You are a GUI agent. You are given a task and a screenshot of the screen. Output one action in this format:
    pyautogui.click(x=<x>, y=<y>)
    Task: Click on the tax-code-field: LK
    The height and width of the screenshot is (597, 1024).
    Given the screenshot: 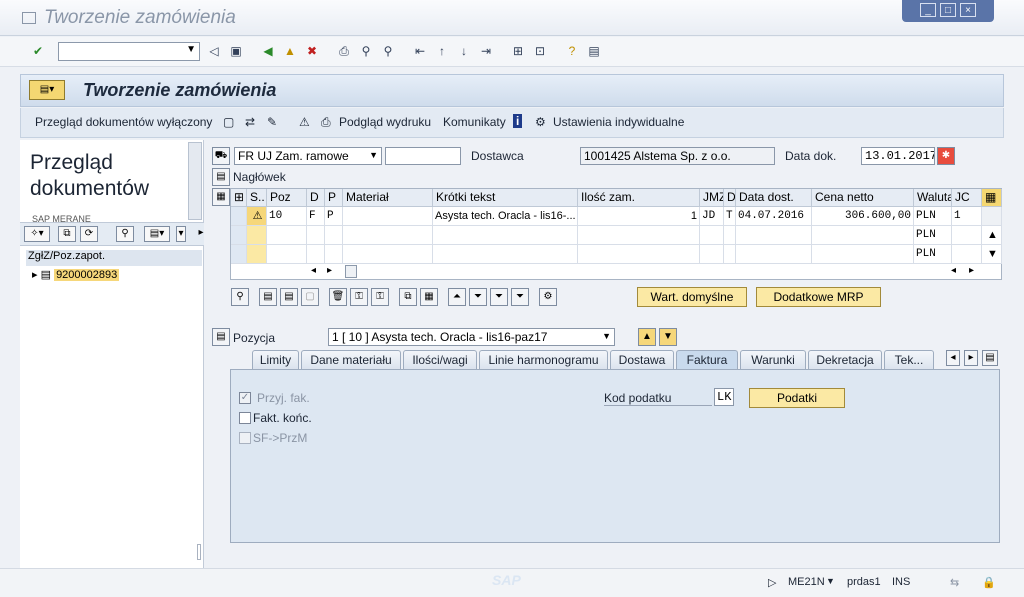 What is the action you would take?
    pyautogui.click(x=724, y=397)
    